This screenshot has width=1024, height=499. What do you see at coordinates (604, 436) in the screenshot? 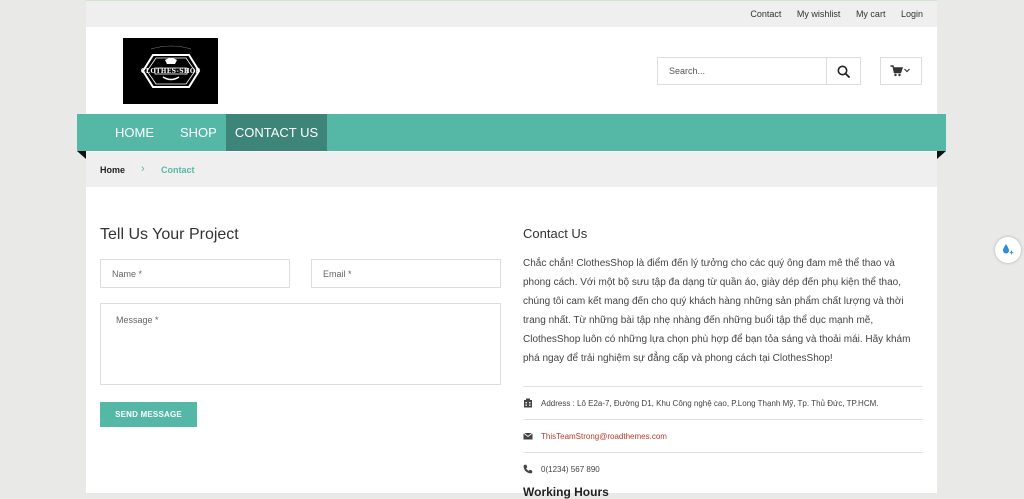
I see `email-link: ThisTeamStrong@roadthemes.com` at bounding box center [604, 436].